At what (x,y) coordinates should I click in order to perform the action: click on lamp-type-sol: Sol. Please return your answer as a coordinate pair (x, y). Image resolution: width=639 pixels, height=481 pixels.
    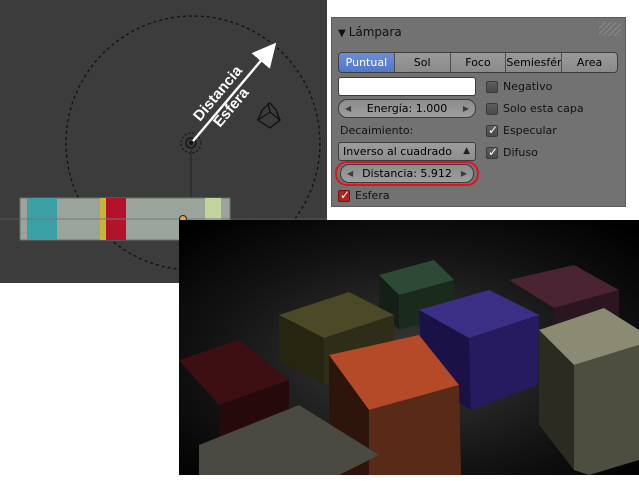
    Looking at the image, I should click on (423, 62).